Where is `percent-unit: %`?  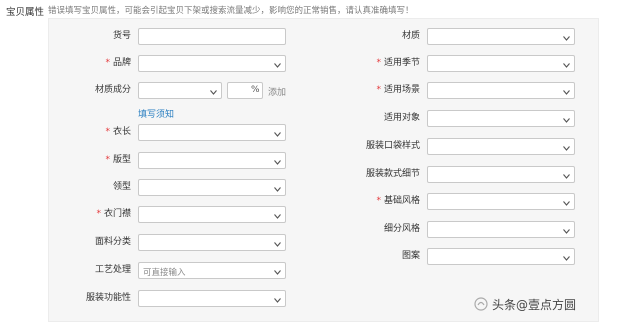
percent-unit: % is located at coordinates (255, 90).